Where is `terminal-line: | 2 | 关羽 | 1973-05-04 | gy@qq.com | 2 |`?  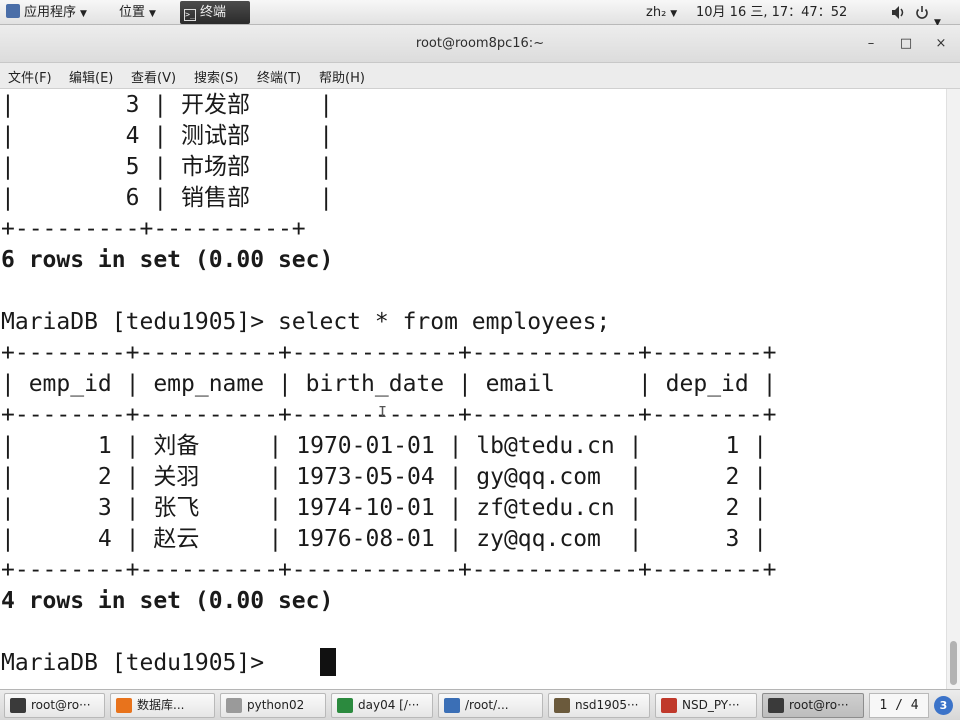
terminal-line: | 2 | 关羽 | 1973-05-04 | gy@qq.com | 2 | is located at coordinates (384, 477).